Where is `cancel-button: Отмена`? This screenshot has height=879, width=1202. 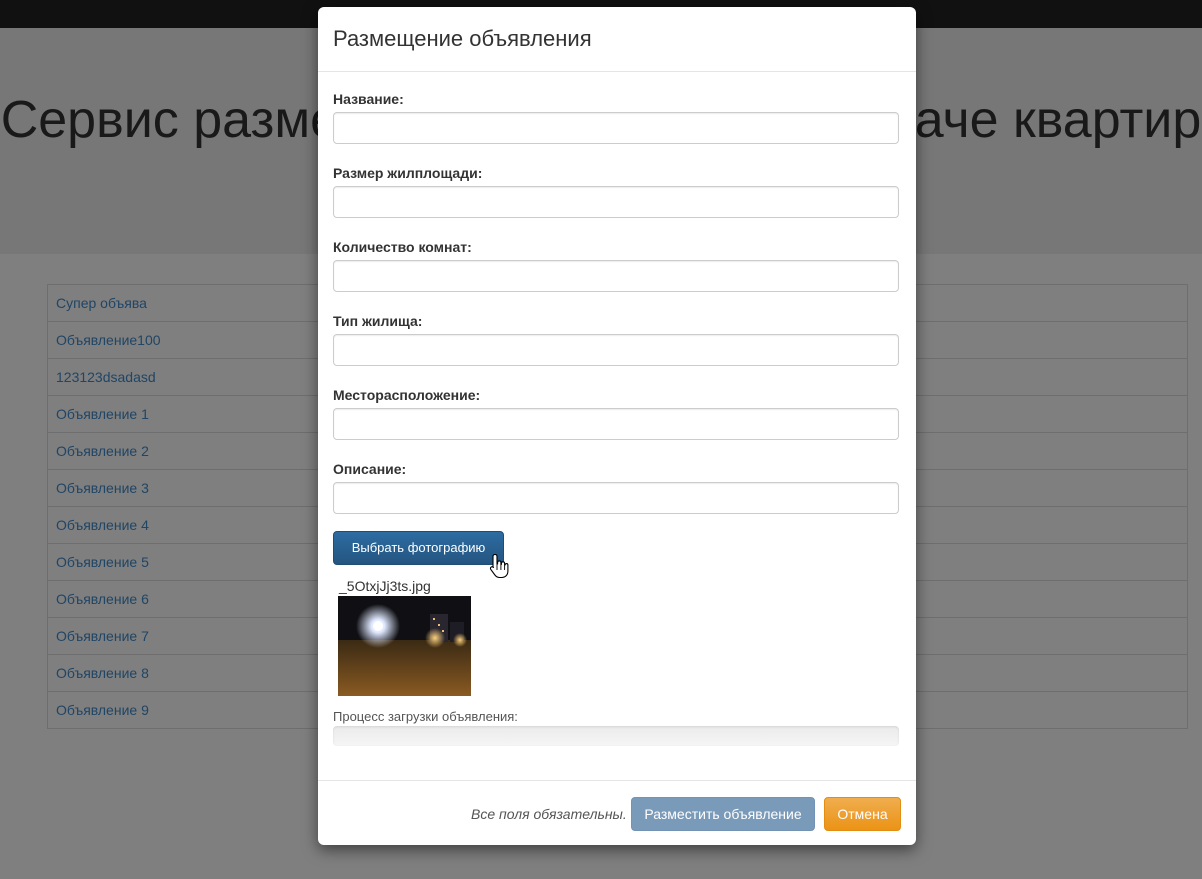
cancel-button: Отмена is located at coordinates (862, 814).